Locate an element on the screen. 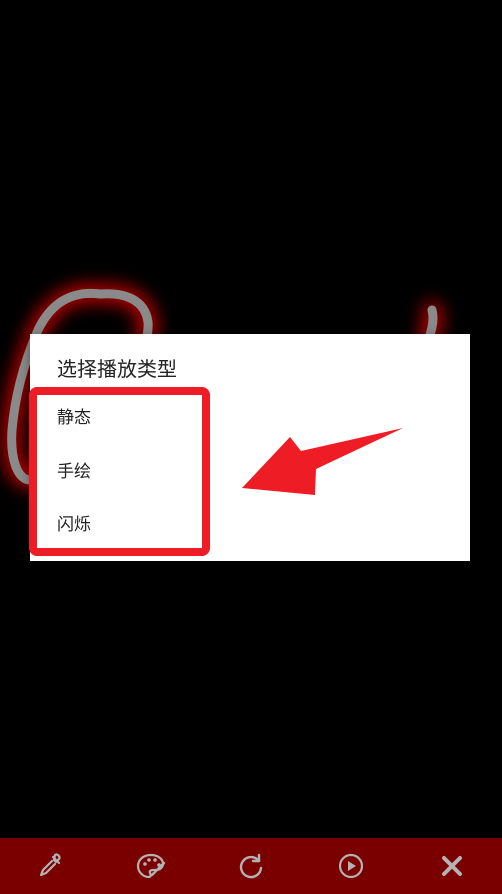 This screenshot has width=502, height=894. close-icon is located at coordinates (451, 866).